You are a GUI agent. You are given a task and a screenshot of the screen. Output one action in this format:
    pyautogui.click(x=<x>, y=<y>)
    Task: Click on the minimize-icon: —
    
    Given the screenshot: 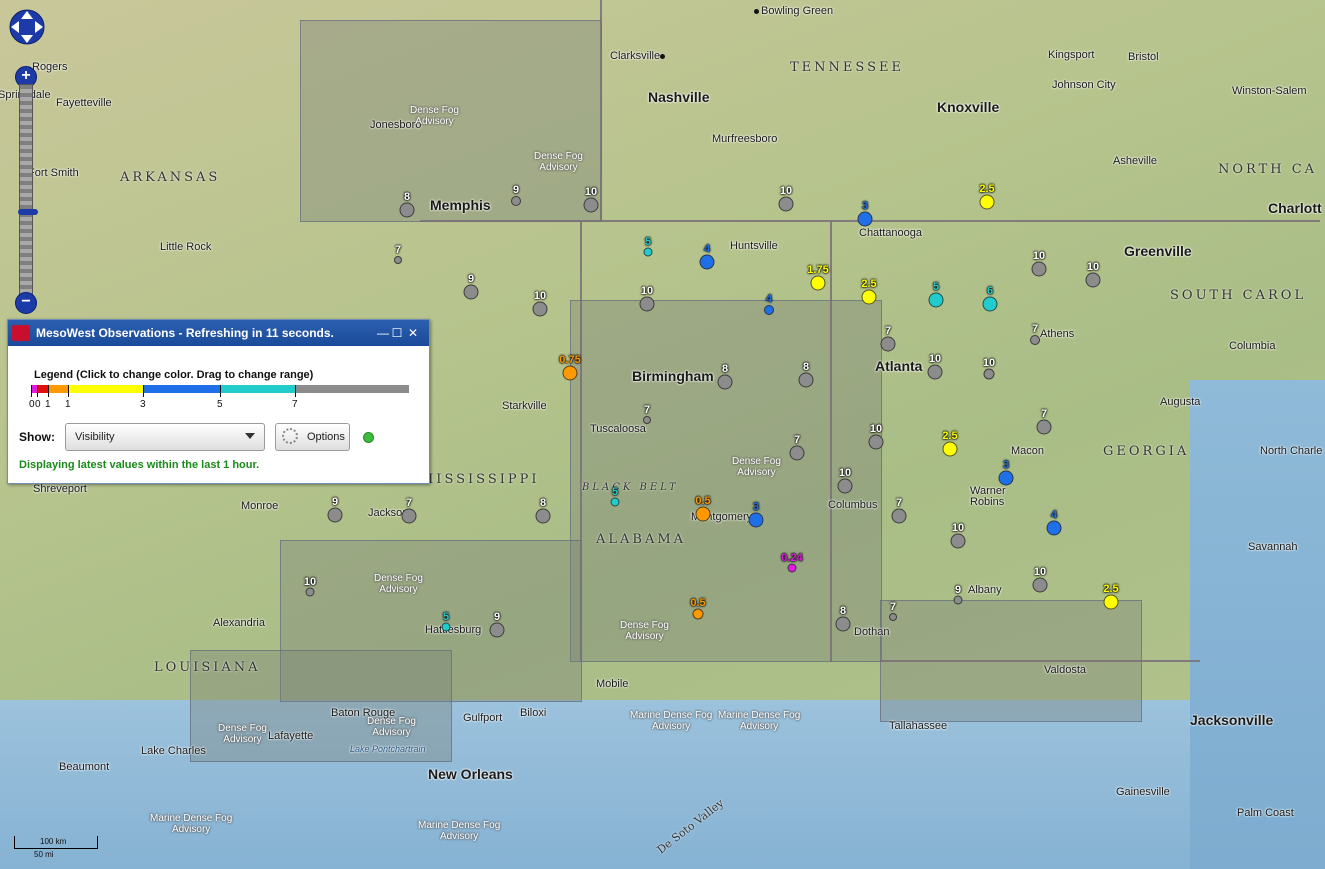 What is the action you would take?
    pyautogui.click(x=383, y=333)
    